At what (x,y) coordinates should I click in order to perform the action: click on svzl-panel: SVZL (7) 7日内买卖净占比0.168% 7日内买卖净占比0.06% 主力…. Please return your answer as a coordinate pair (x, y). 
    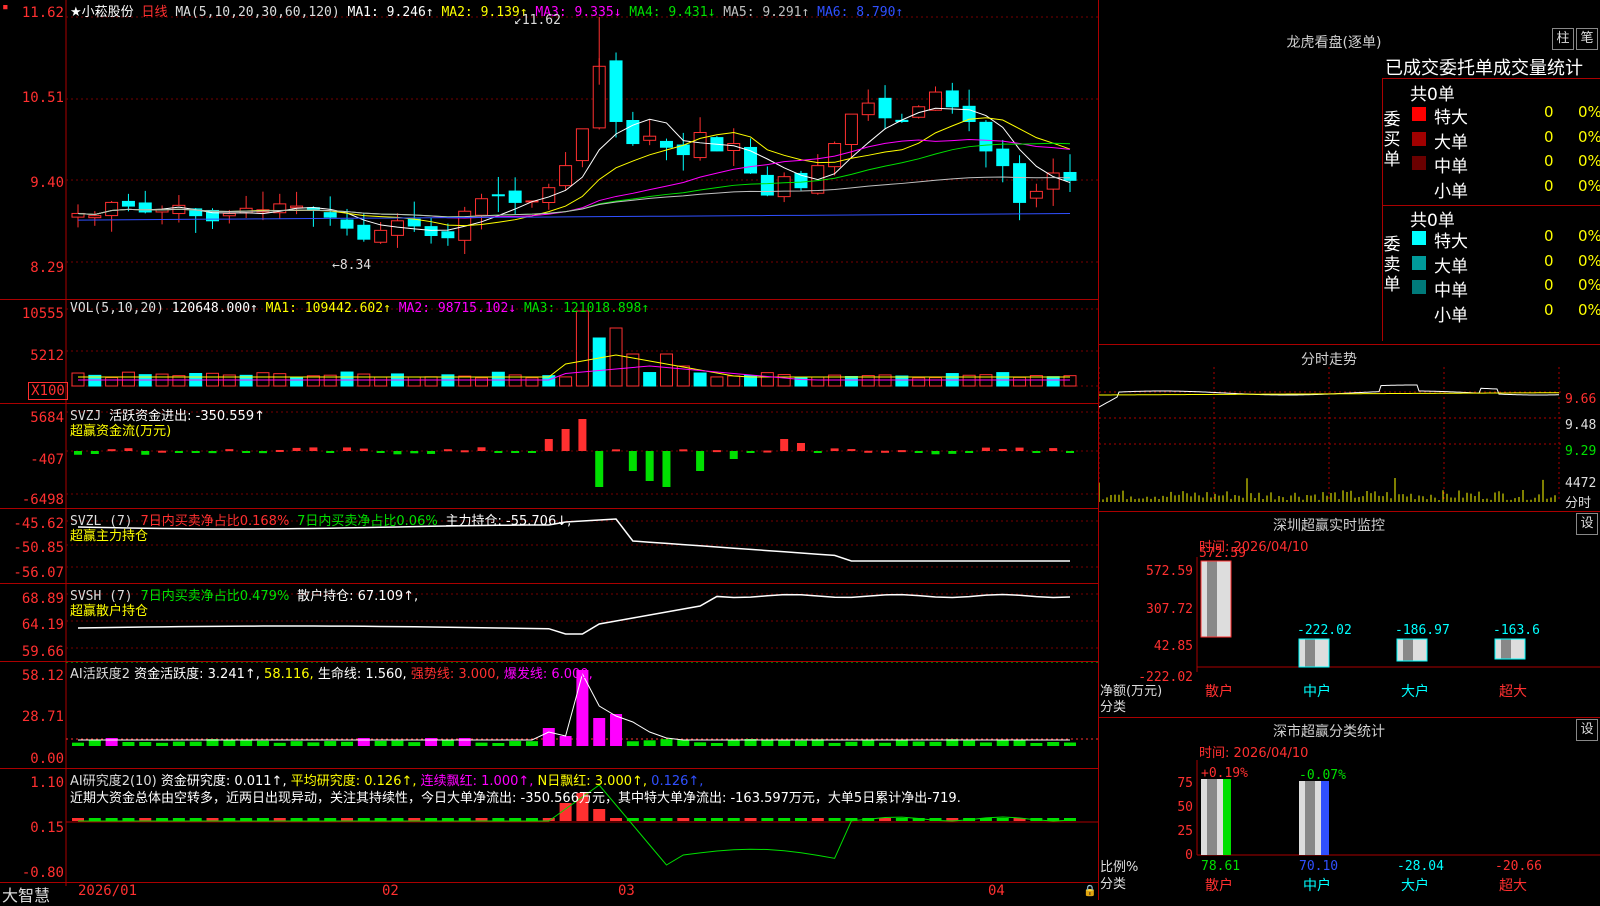
    Looking at the image, I should click on (549, 546).